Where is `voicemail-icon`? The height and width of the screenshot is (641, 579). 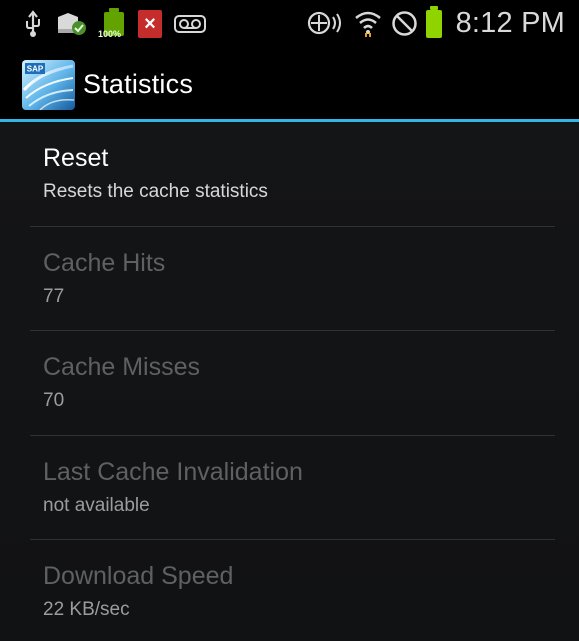 voicemail-icon is located at coordinates (190, 24).